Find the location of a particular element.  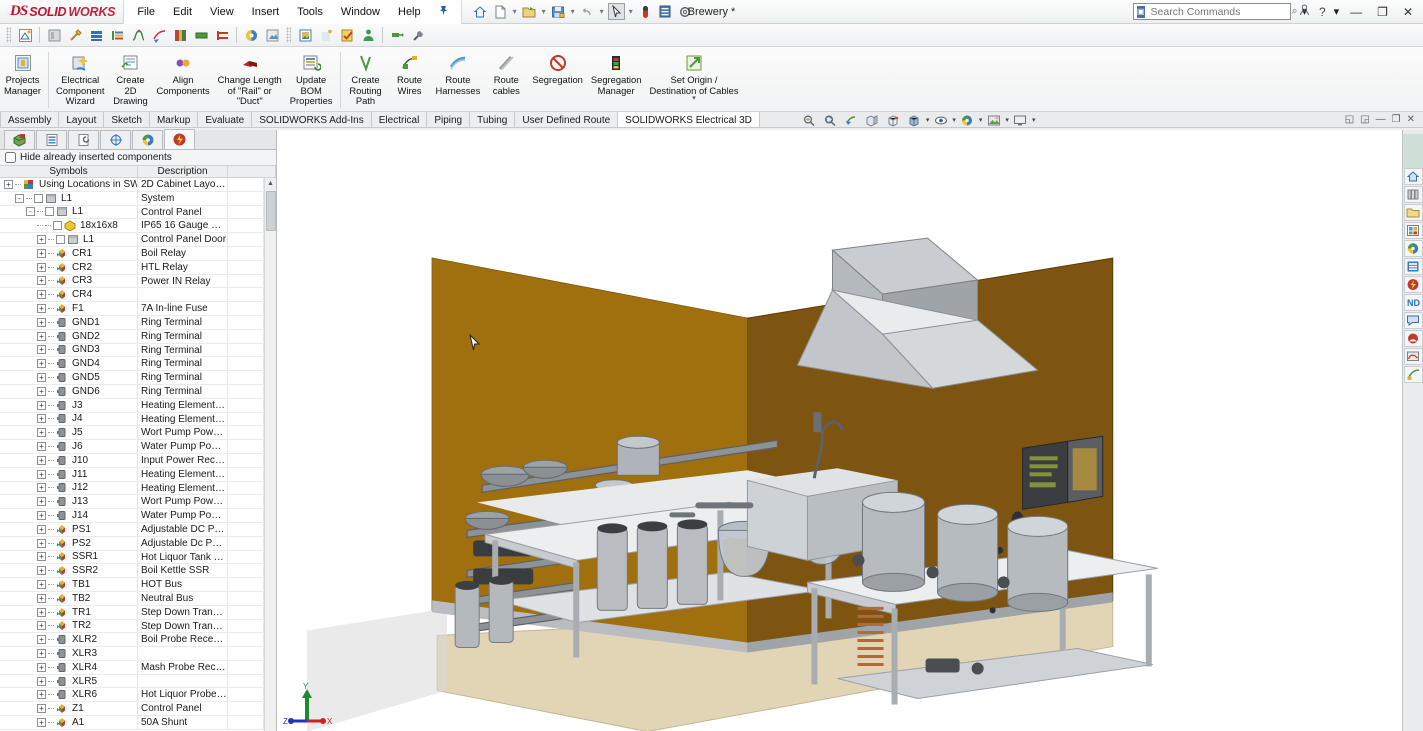

routing-library-icon is located at coordinates (1413, 374).